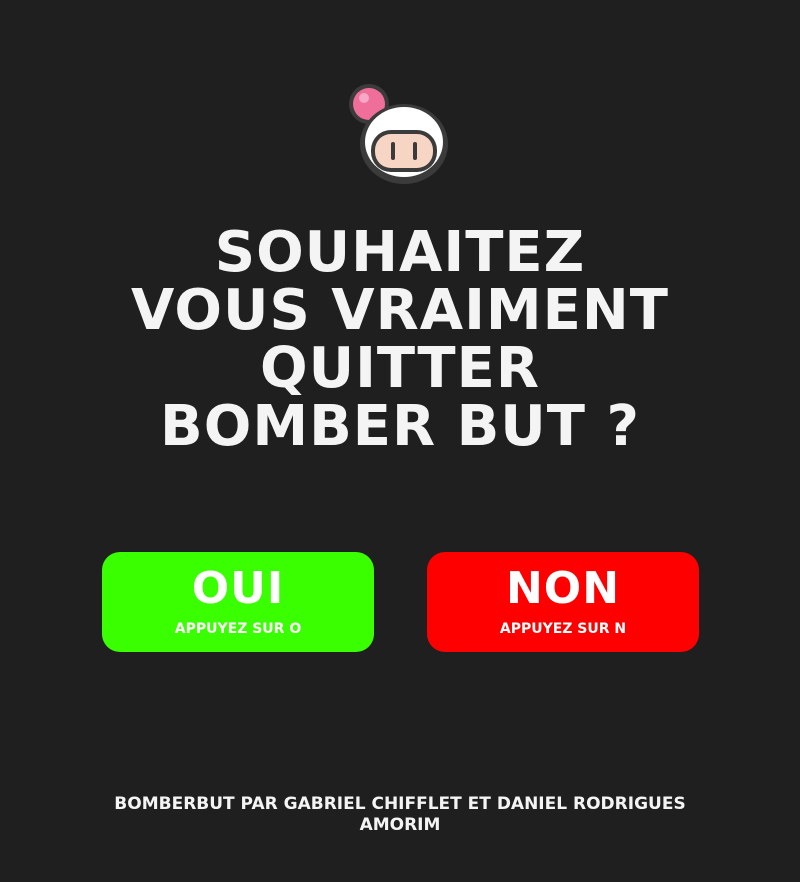  What do you see at coordinates (400, 252) in the screenshot?
I see `question-line: SOUHAITEZ` at bounding box center [400, 252].